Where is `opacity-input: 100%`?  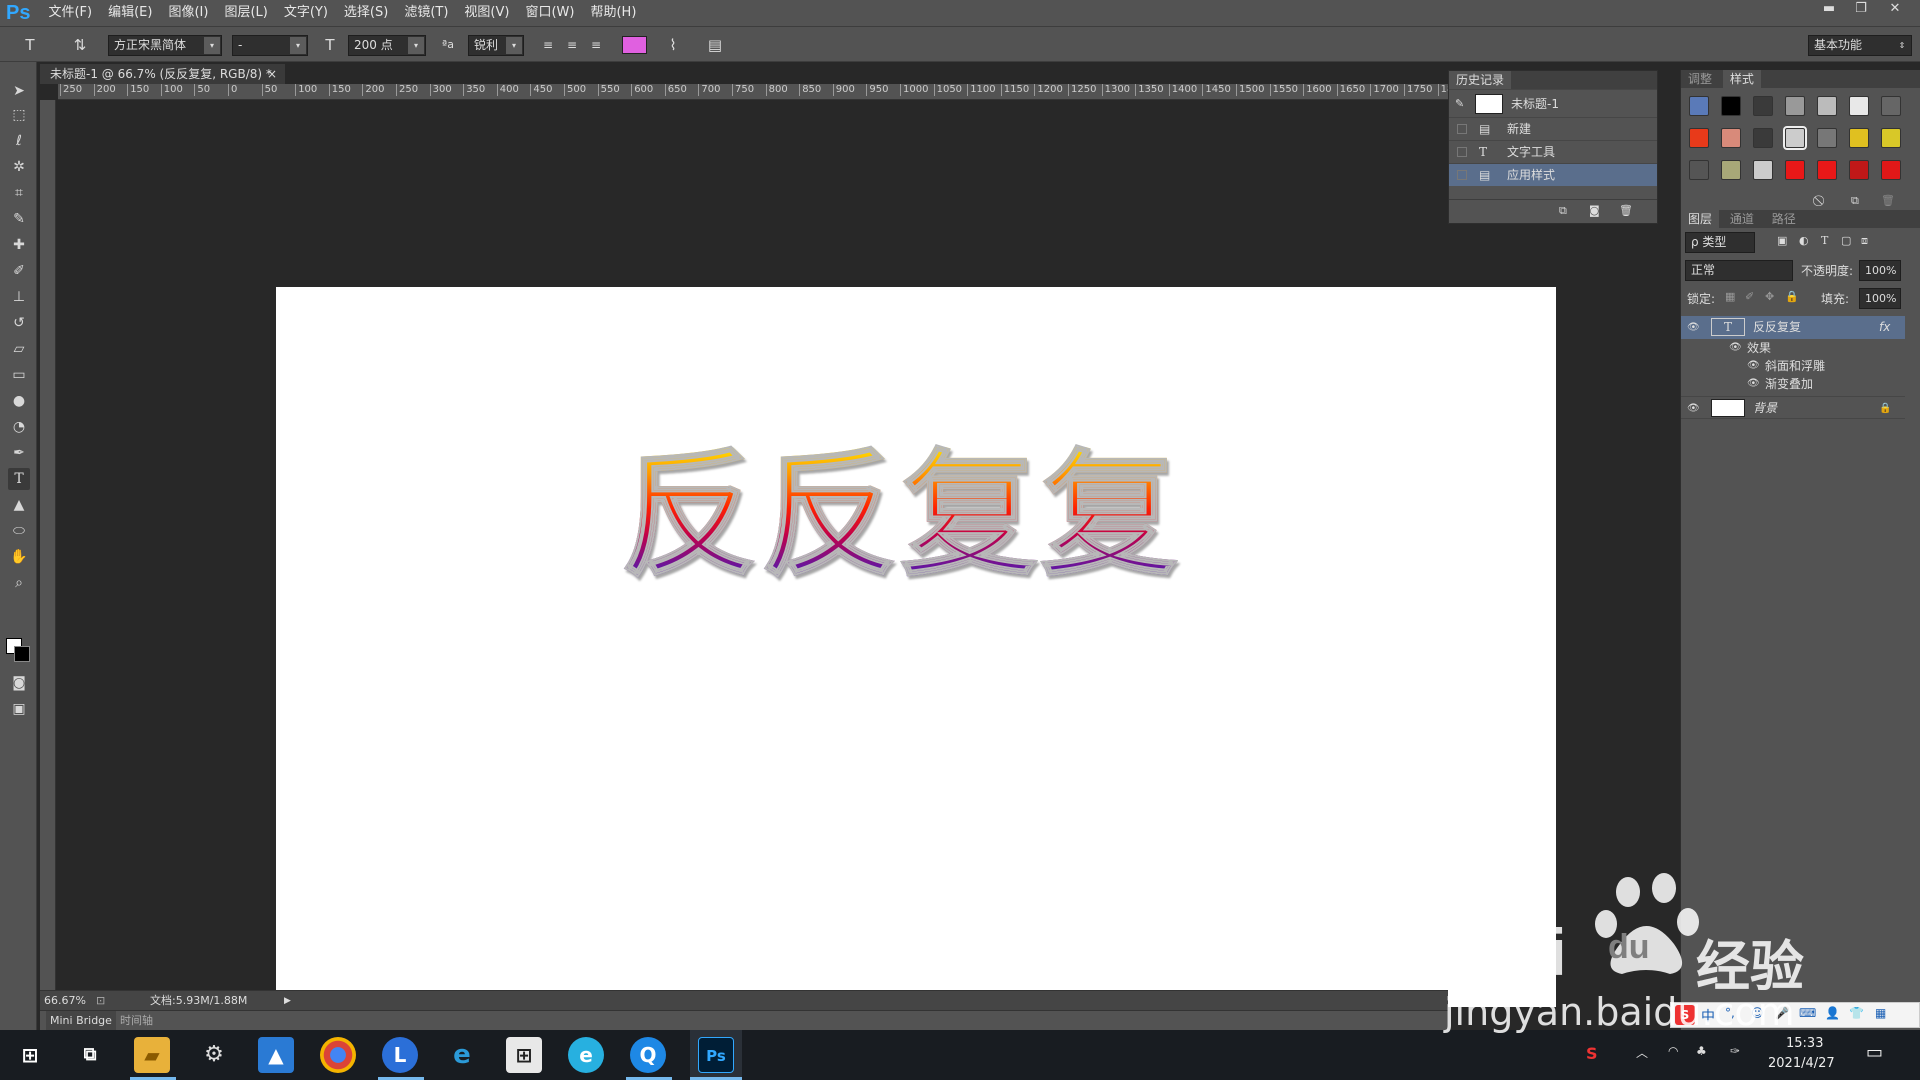
opacity-input: 100% is located at coordinates (1880, 270).